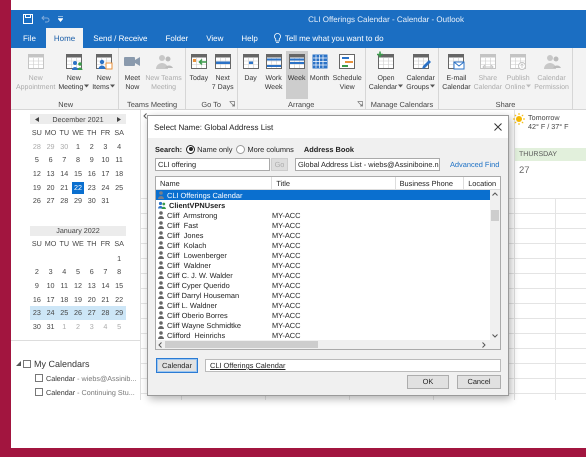 The image size is (586, 457). I want to click on section-title: My Calendars, so click(62, 363).